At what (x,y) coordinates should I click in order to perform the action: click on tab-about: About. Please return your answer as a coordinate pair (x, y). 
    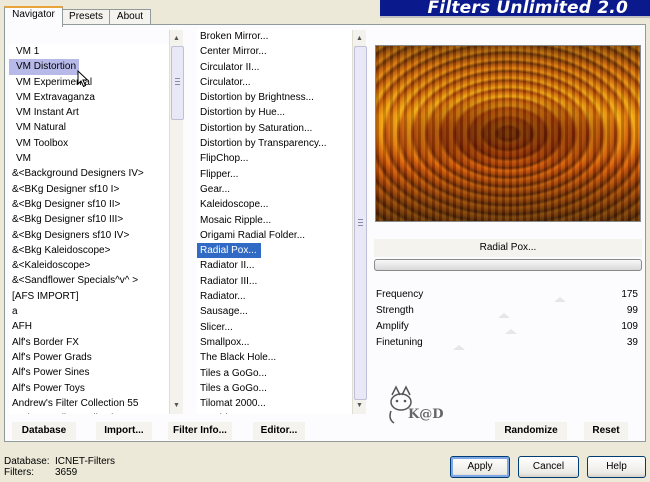
    Looking at the image, I should click on (130, 17).